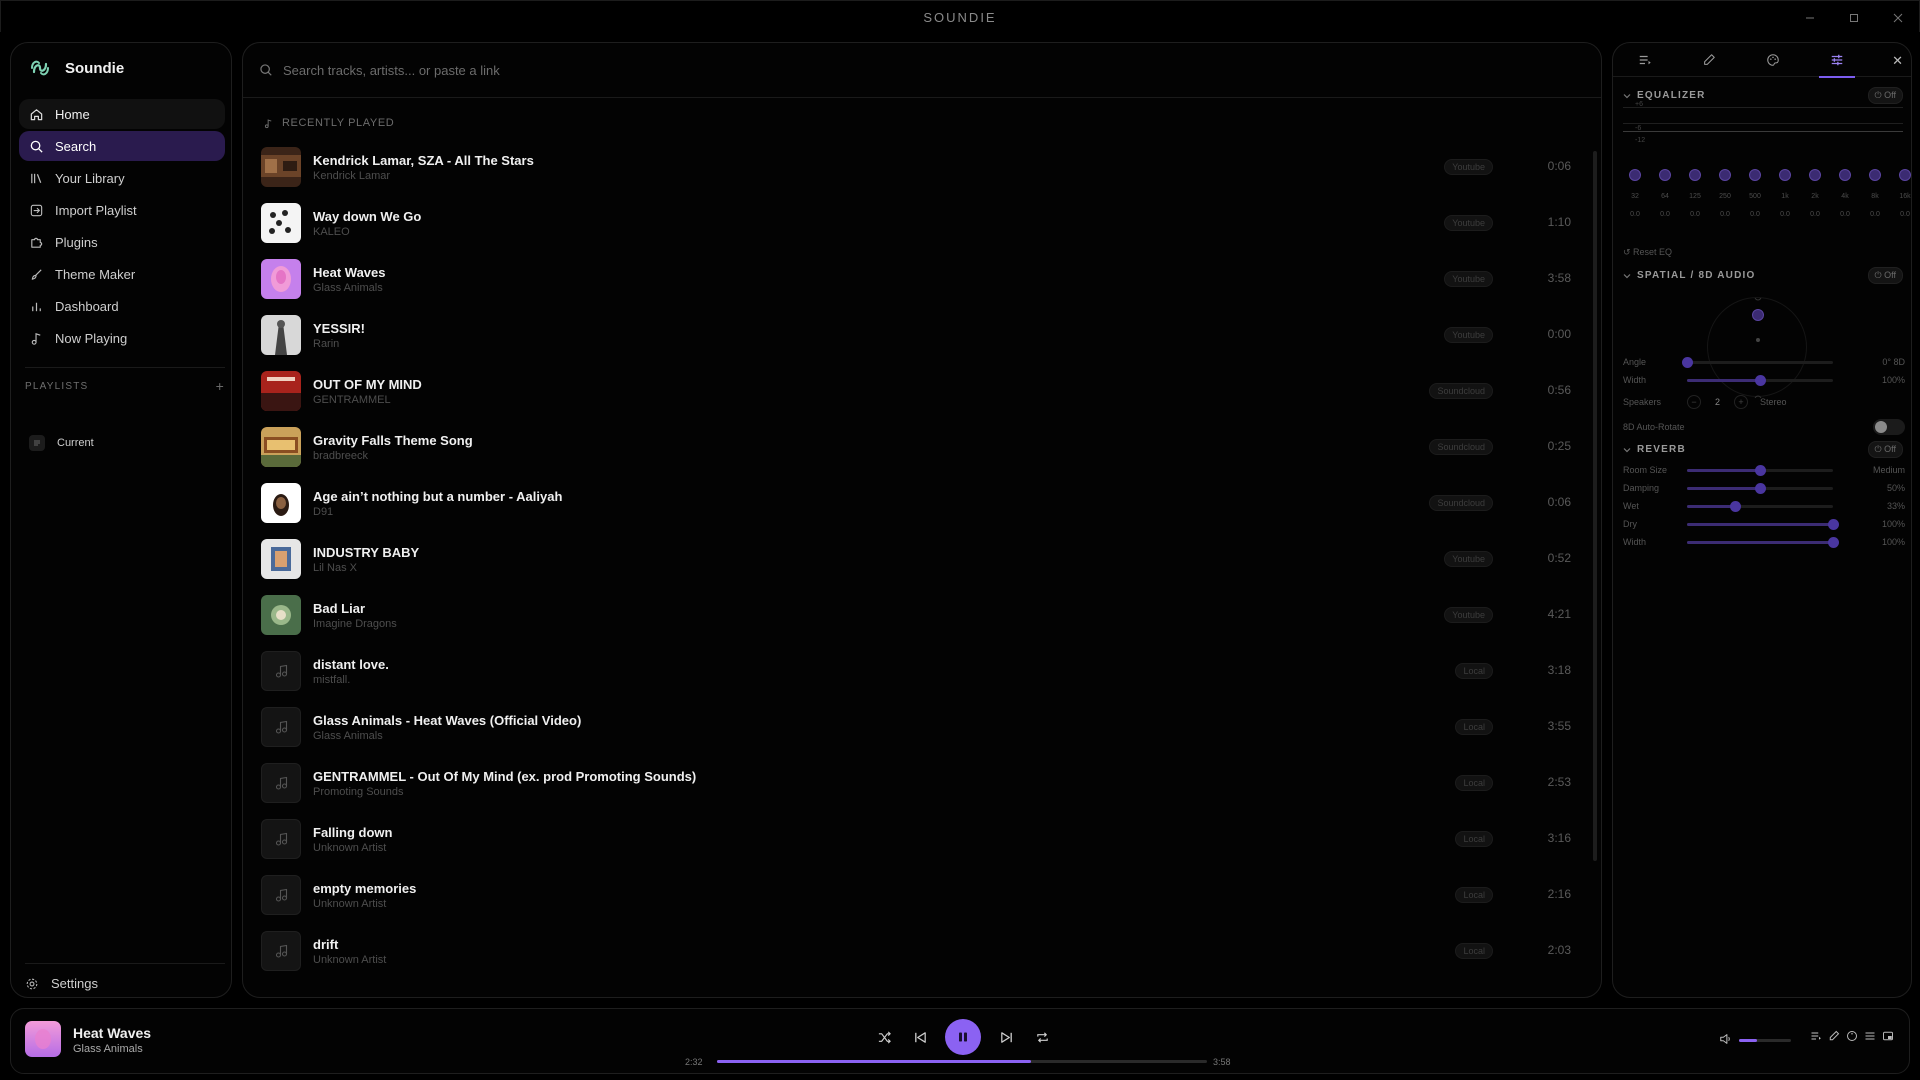  I want to click on settings-button: Settings, so click(125, 977).